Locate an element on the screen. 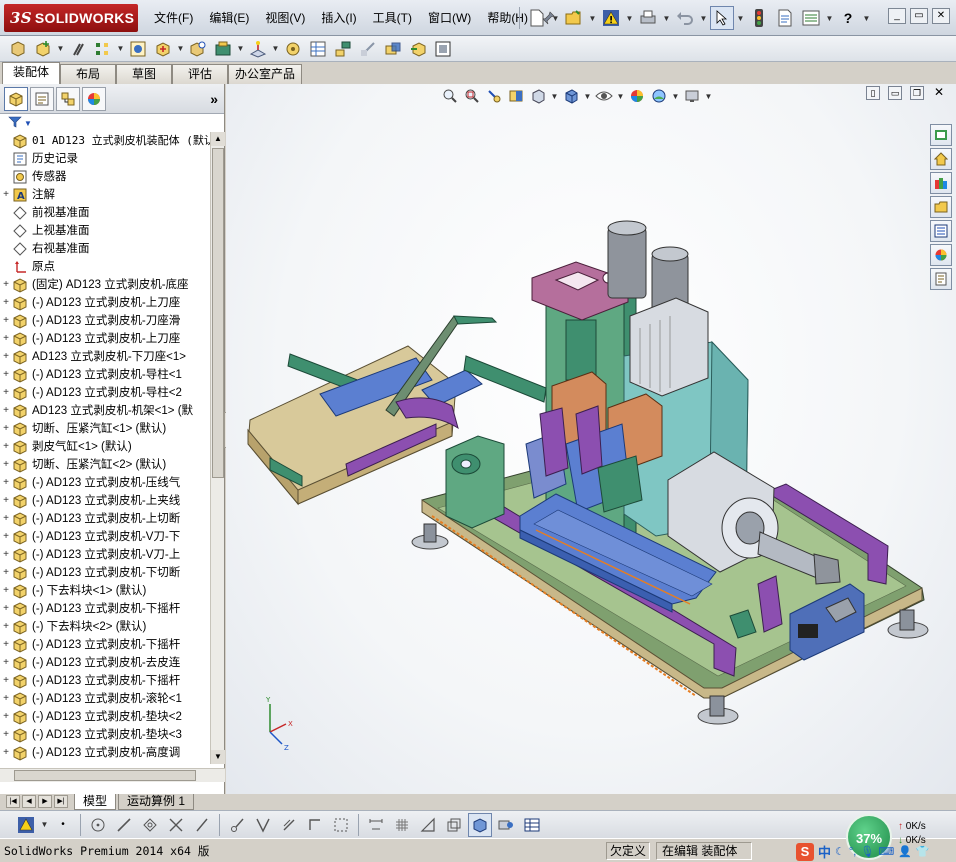  new-part-icon is located at coordinates (43, 49).